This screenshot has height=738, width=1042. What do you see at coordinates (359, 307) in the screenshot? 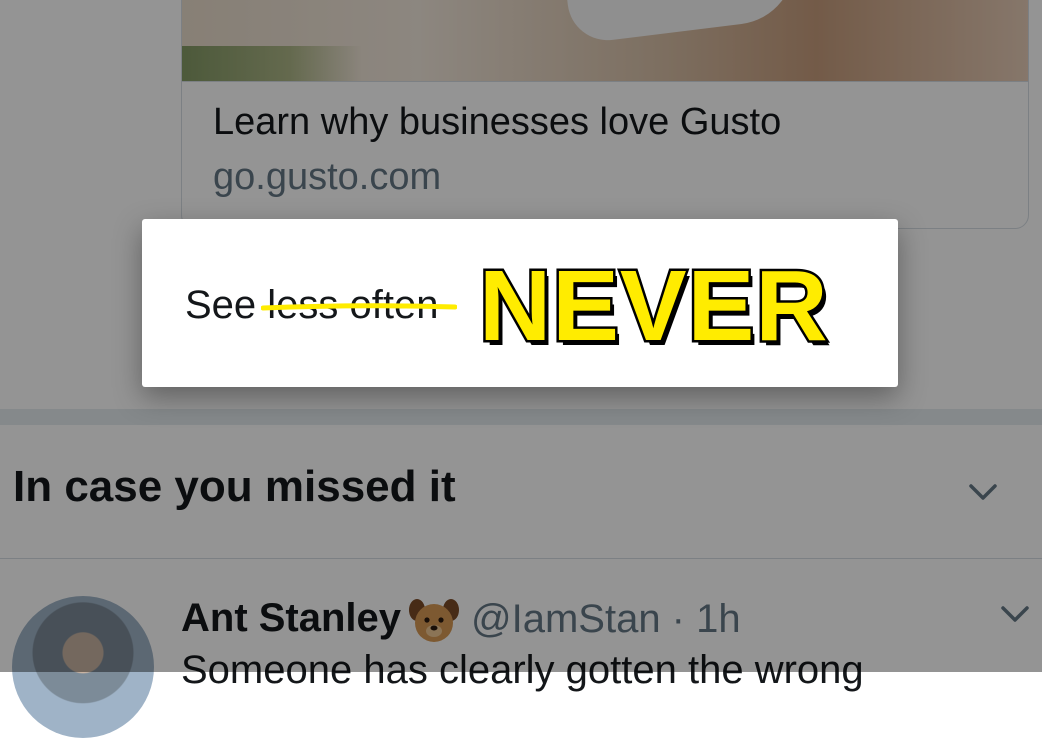
I see `strikethrough-mark` at bounding box center [359, 307].